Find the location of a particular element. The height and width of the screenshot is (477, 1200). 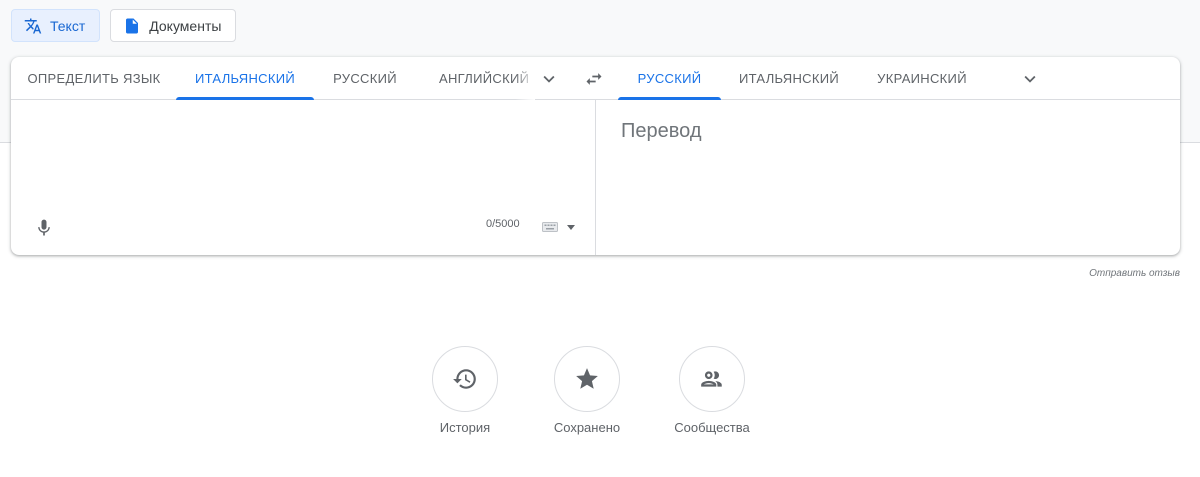

swap-icon is located at coordinates (594, 79).